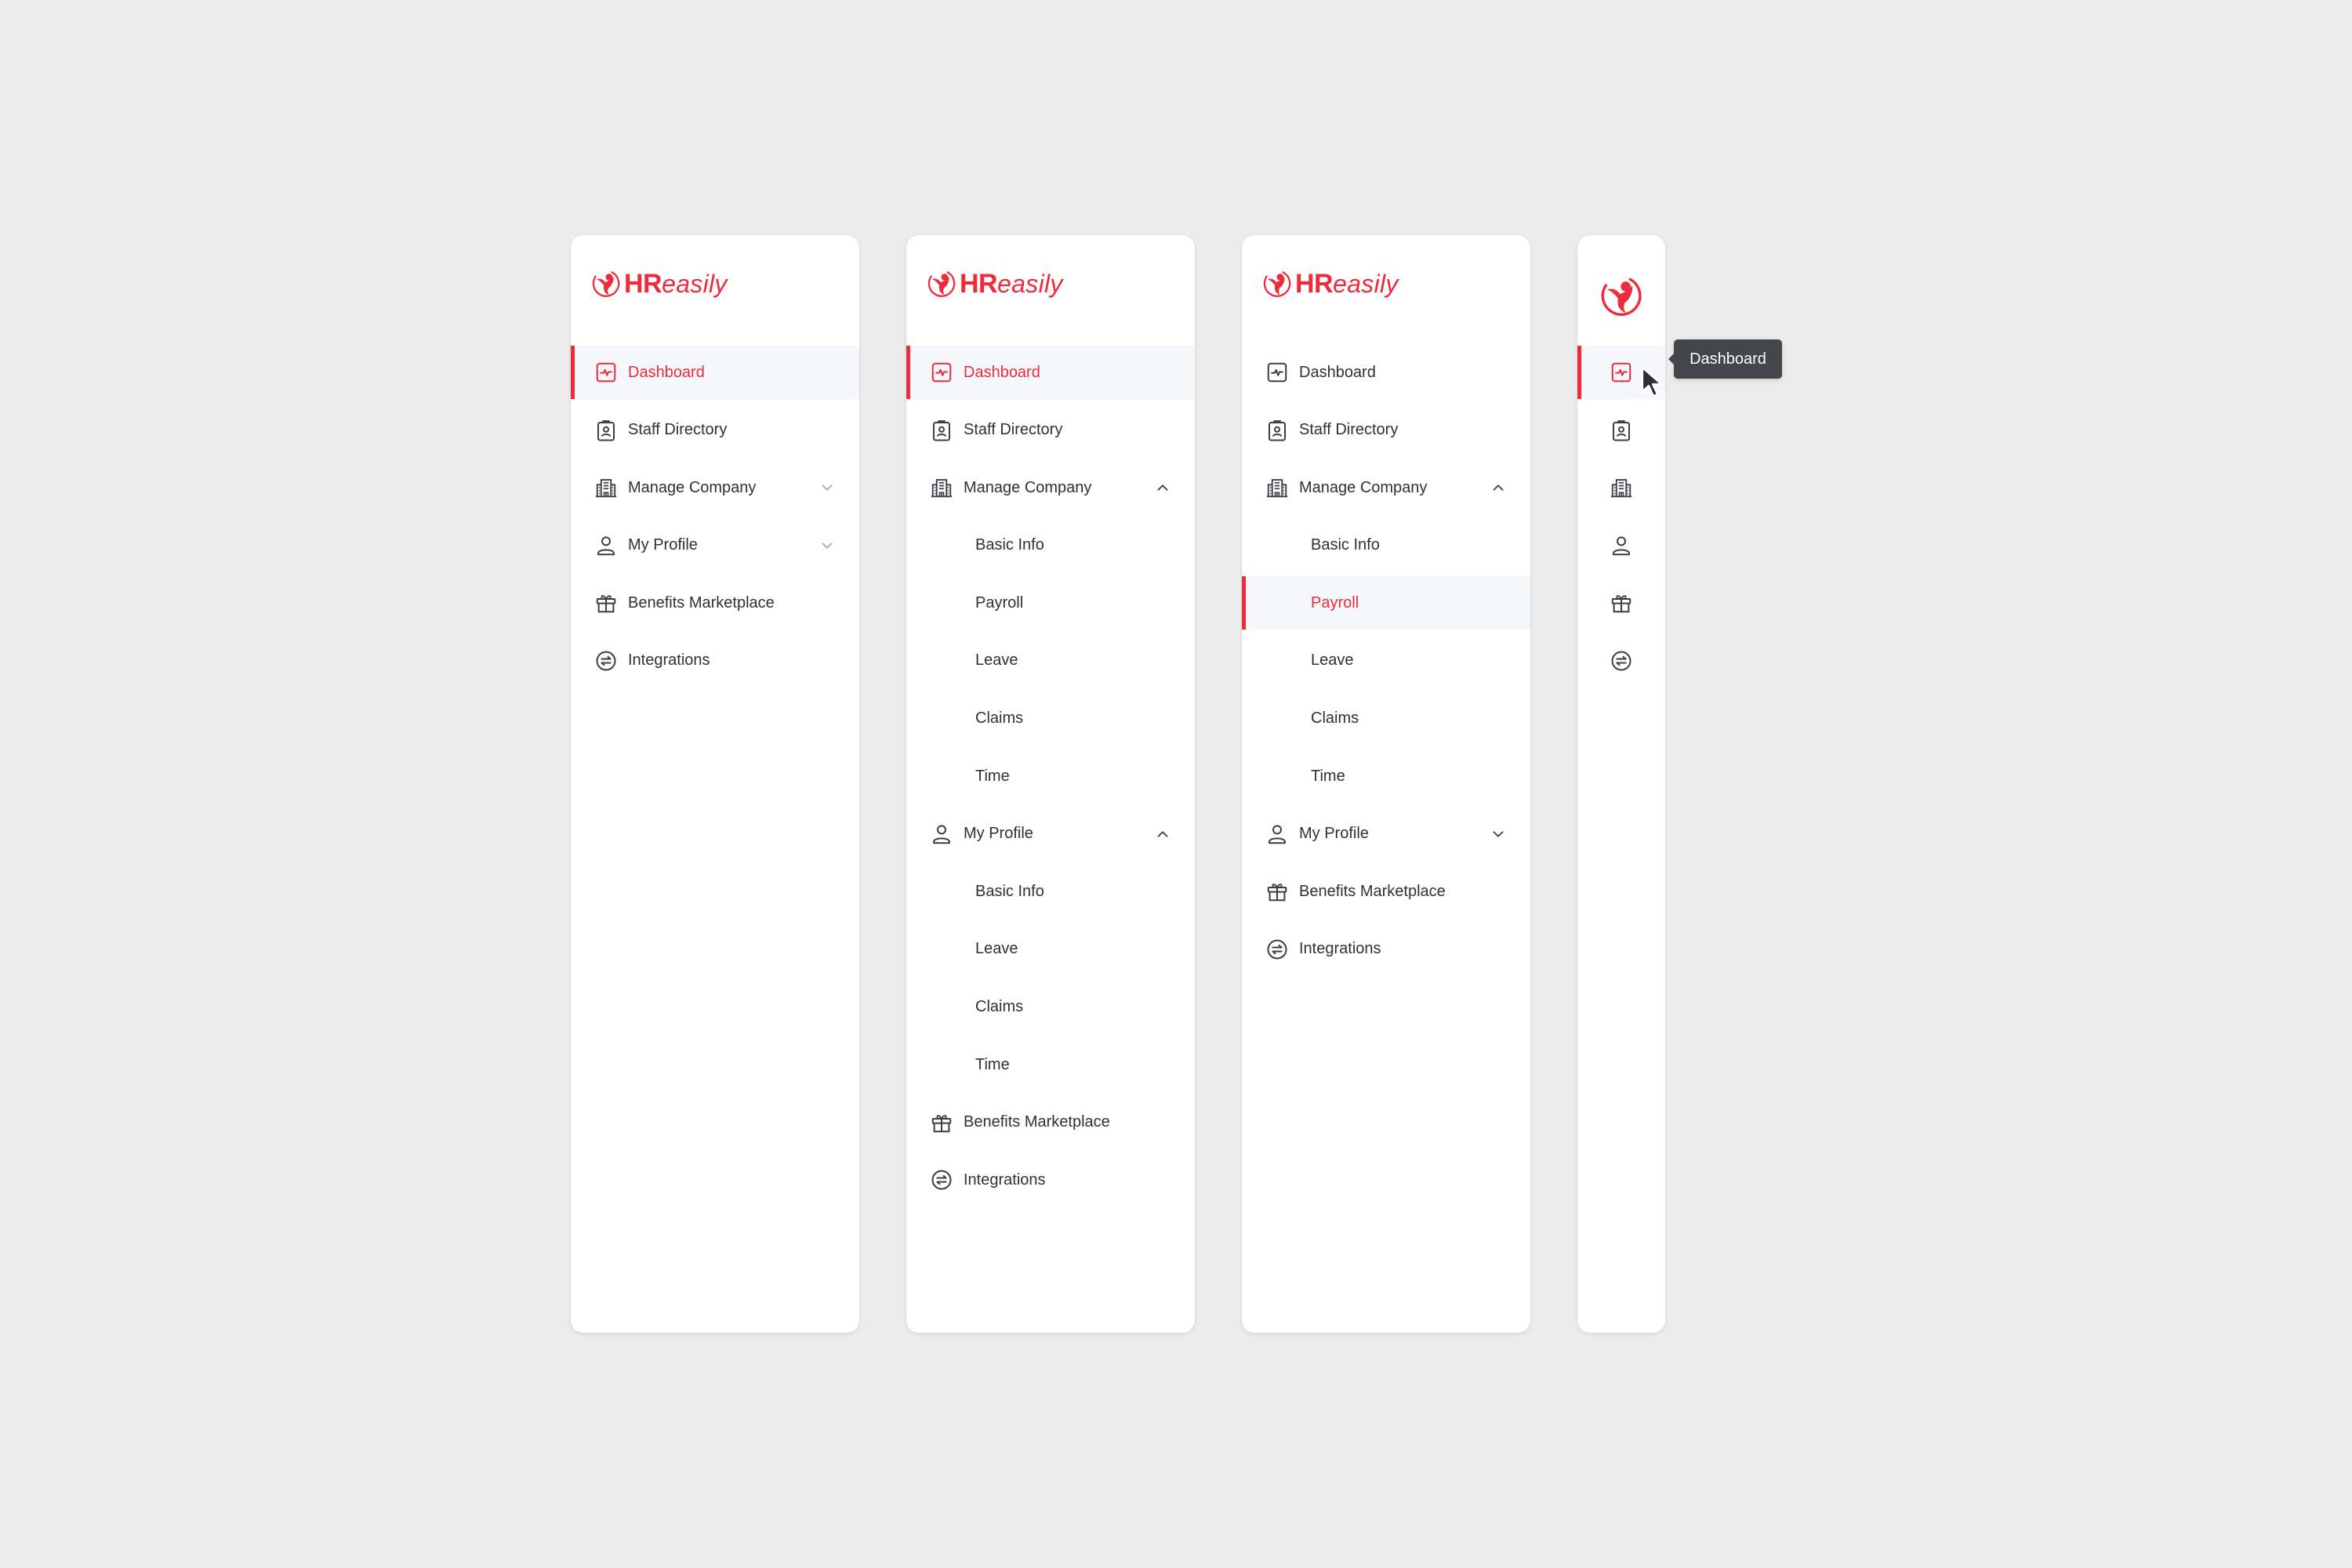  I want to click on nav-item-integrations, so click(1621, 661).